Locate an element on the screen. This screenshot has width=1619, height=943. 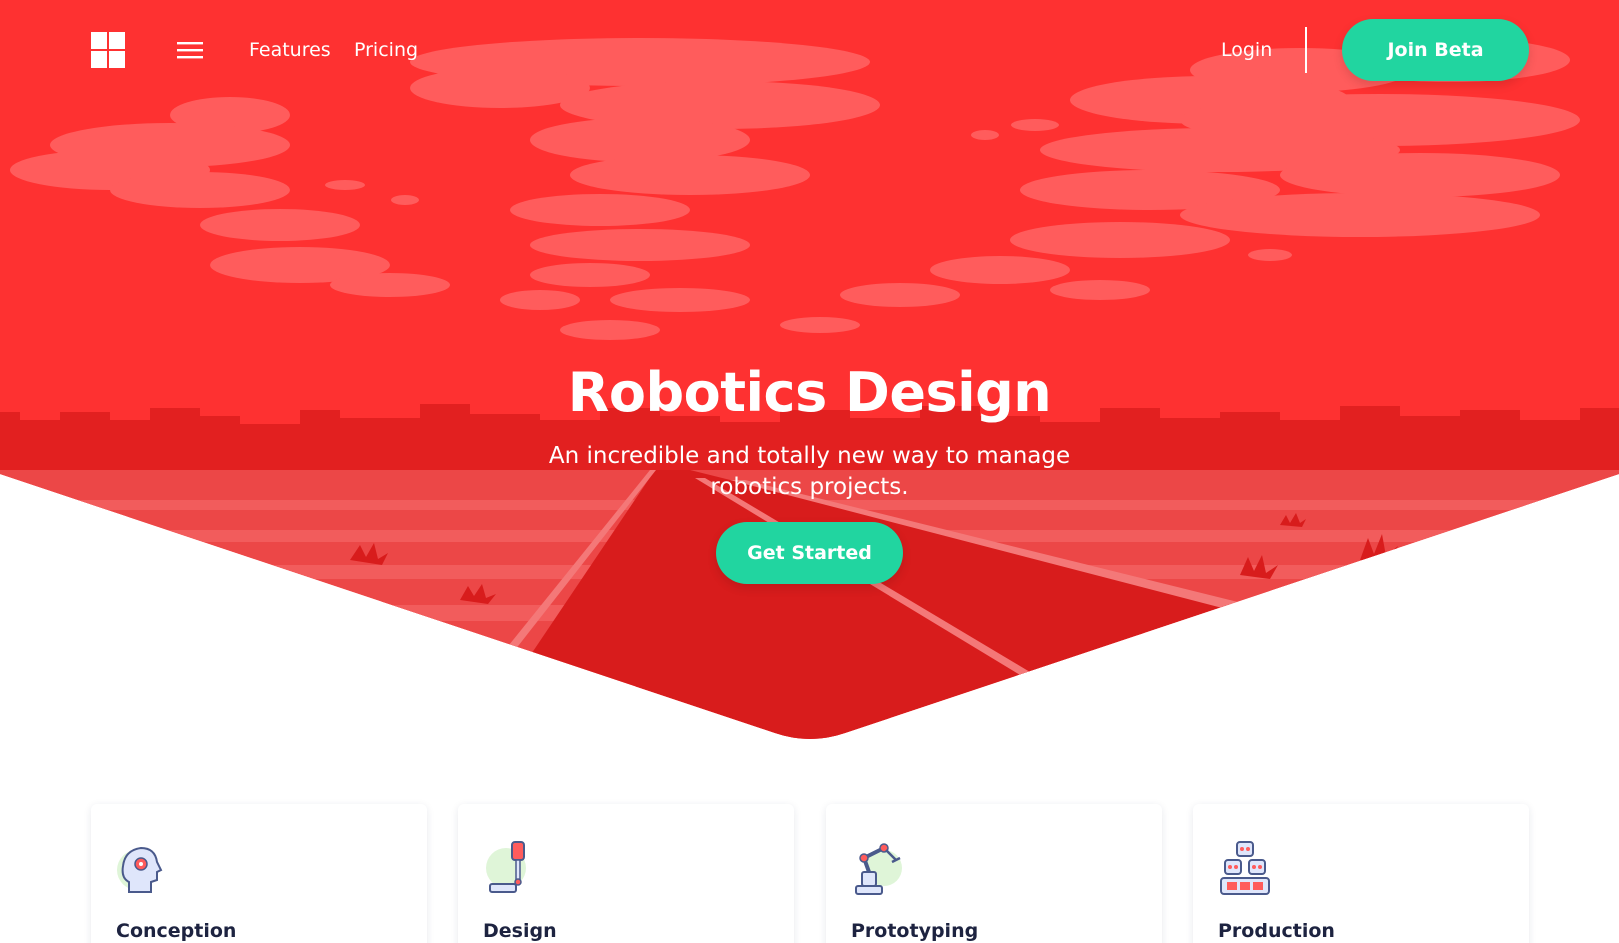
robot-stack-icon is located at coordinates (1245, 868).